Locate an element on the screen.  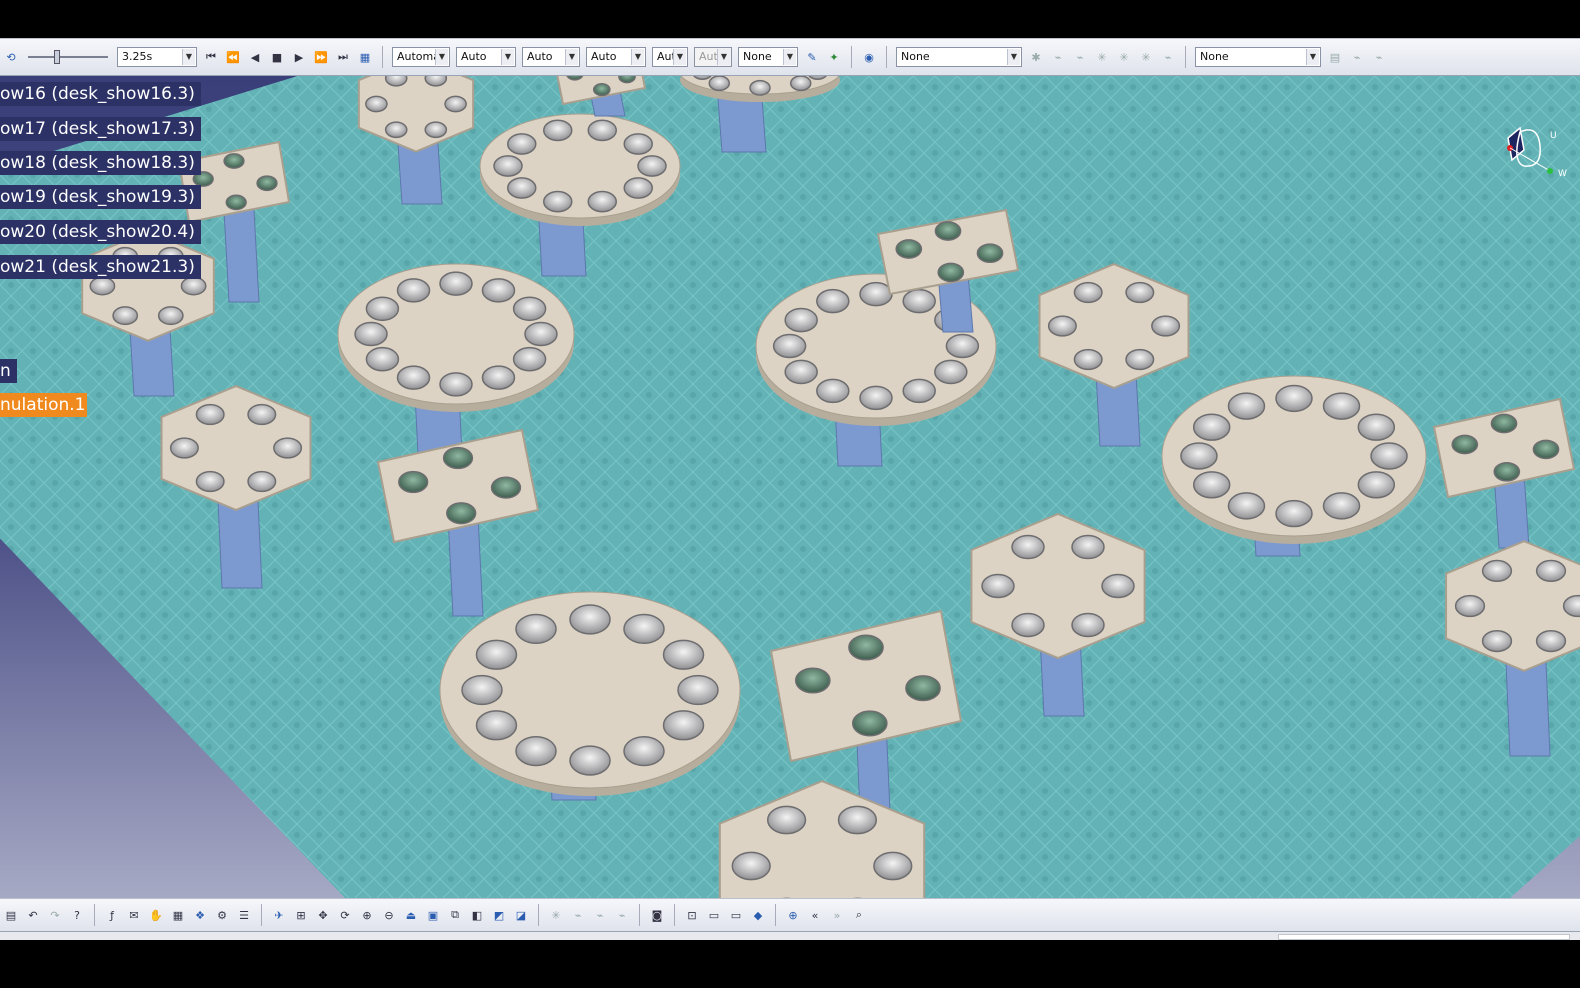
mode-combo-4: Auto ▼ is located at coordinates (616, 57).